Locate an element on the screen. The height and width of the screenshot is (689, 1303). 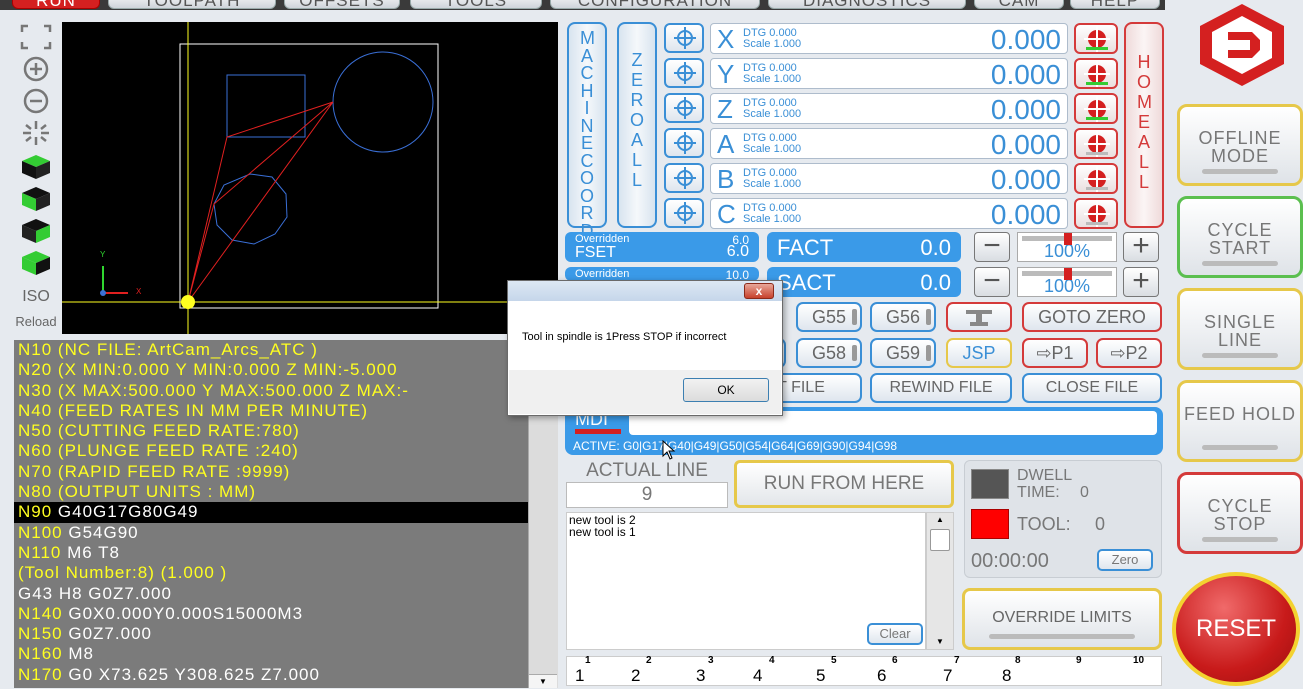
dro-a: A DTG 0.000 Scale 1.000 0.000 is located at coordinates (889, 144).